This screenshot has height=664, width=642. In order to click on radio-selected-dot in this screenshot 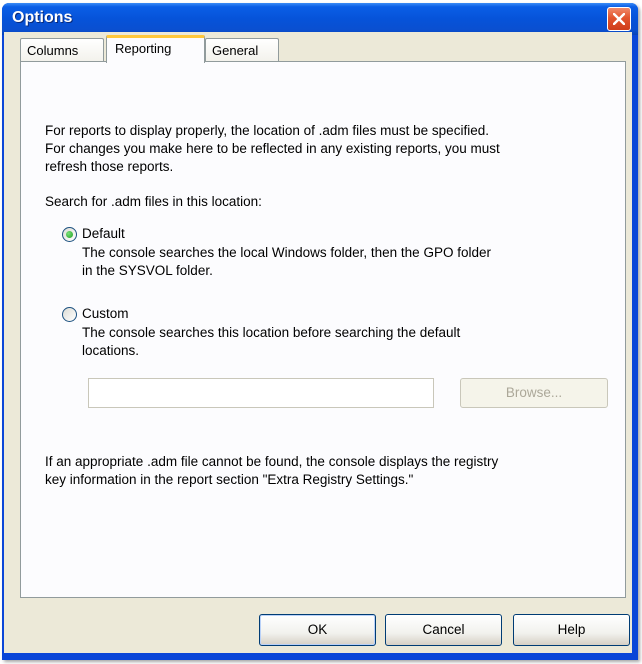, I will do `click(69, 234)`.